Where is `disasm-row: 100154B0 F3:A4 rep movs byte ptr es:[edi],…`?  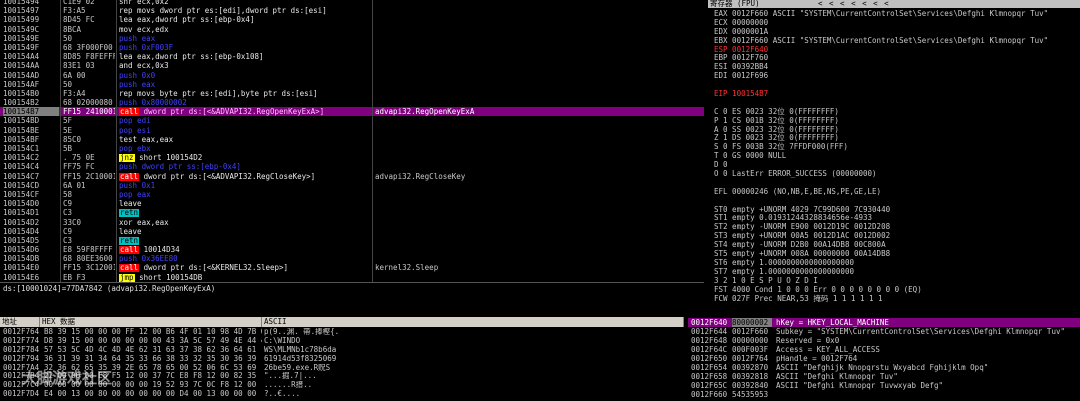
disasm-row: 100154B0 F3:A4 rep movs byte ptr es:[edi],… is located at coordinates (352, 93).